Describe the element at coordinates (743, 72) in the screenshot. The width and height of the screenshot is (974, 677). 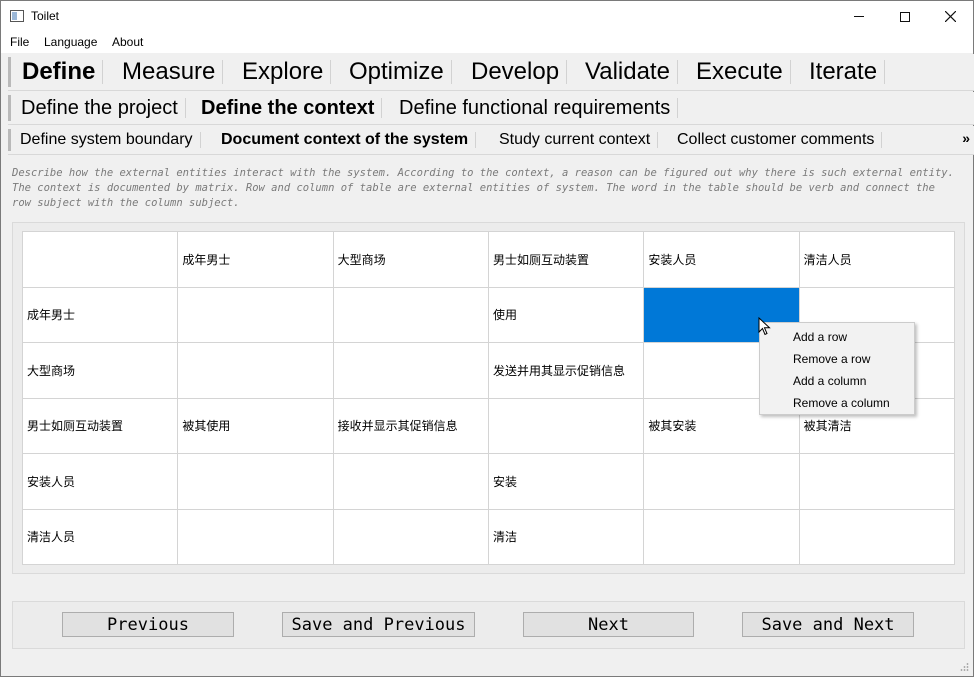
I see `tab-execute: Execute` at that location.